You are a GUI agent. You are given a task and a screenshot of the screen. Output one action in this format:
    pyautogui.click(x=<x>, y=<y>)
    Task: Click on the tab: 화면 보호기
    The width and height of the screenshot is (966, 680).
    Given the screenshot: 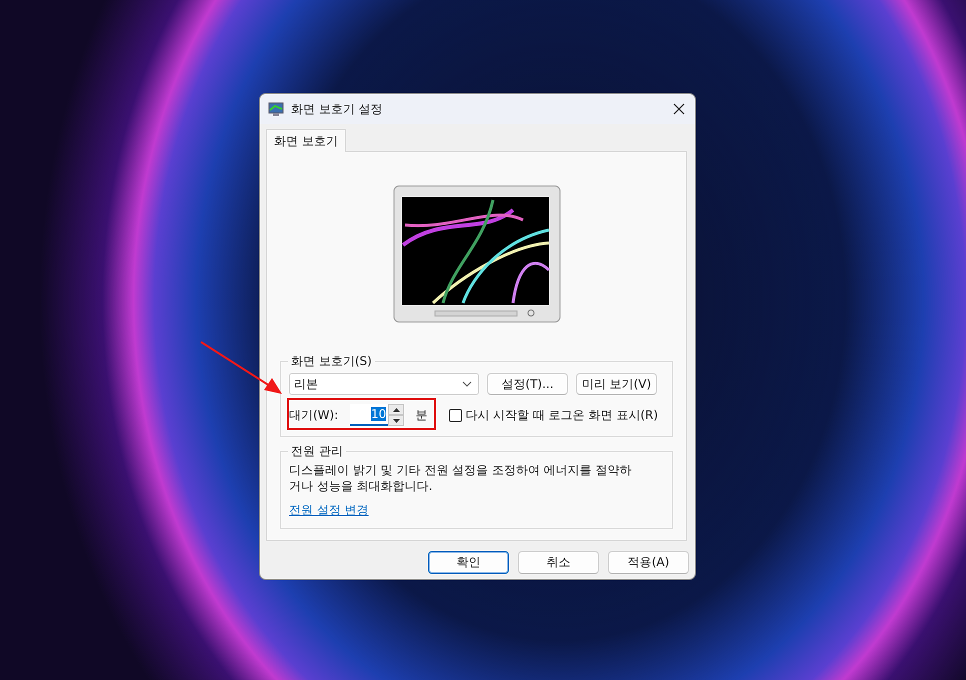 What is the action you would take?
    pyautogui.click(x=306, y=140)
    